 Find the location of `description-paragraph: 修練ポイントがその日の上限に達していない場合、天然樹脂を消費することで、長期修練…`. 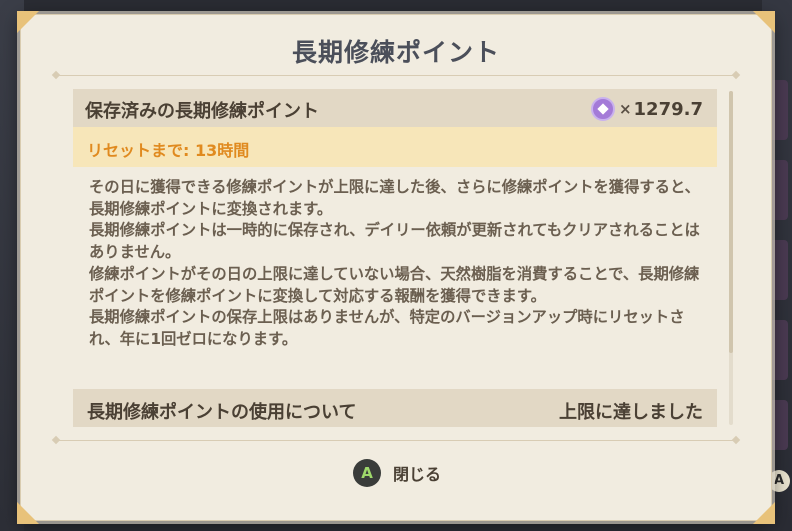

description-paragraph: 修練ポイントがその日の上限に達していない場合、天然樹脂を消費することで、長期修練… is located at coordinates (394, 284).